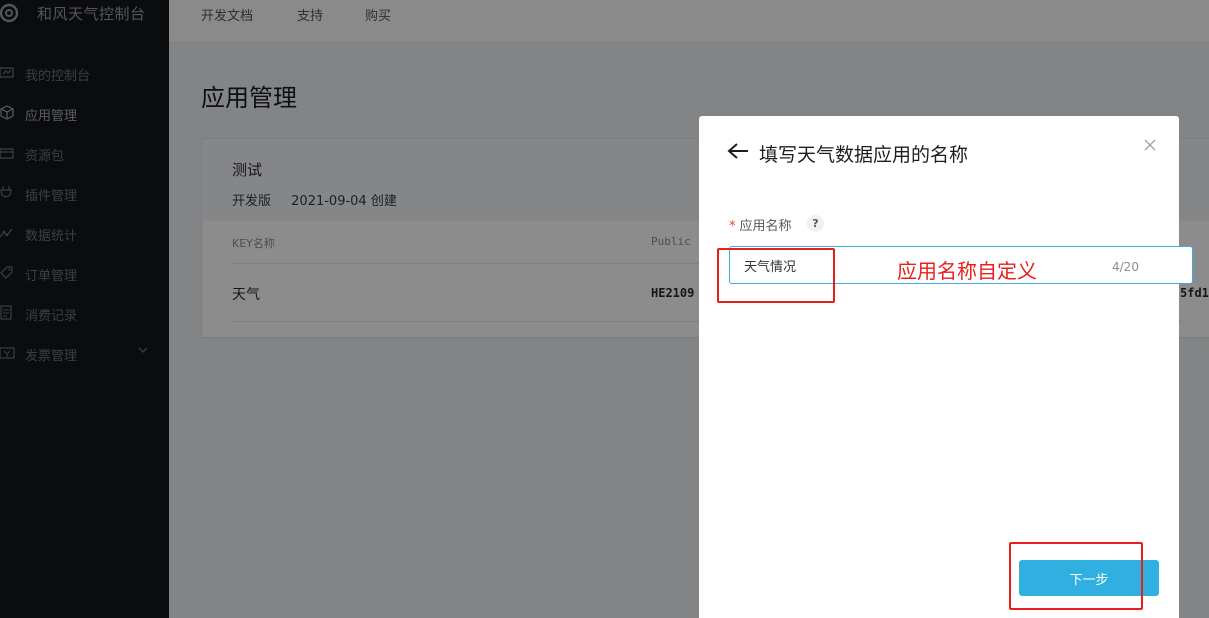  I want to click on app-name-label: * 应用名称, so click(760, 224).